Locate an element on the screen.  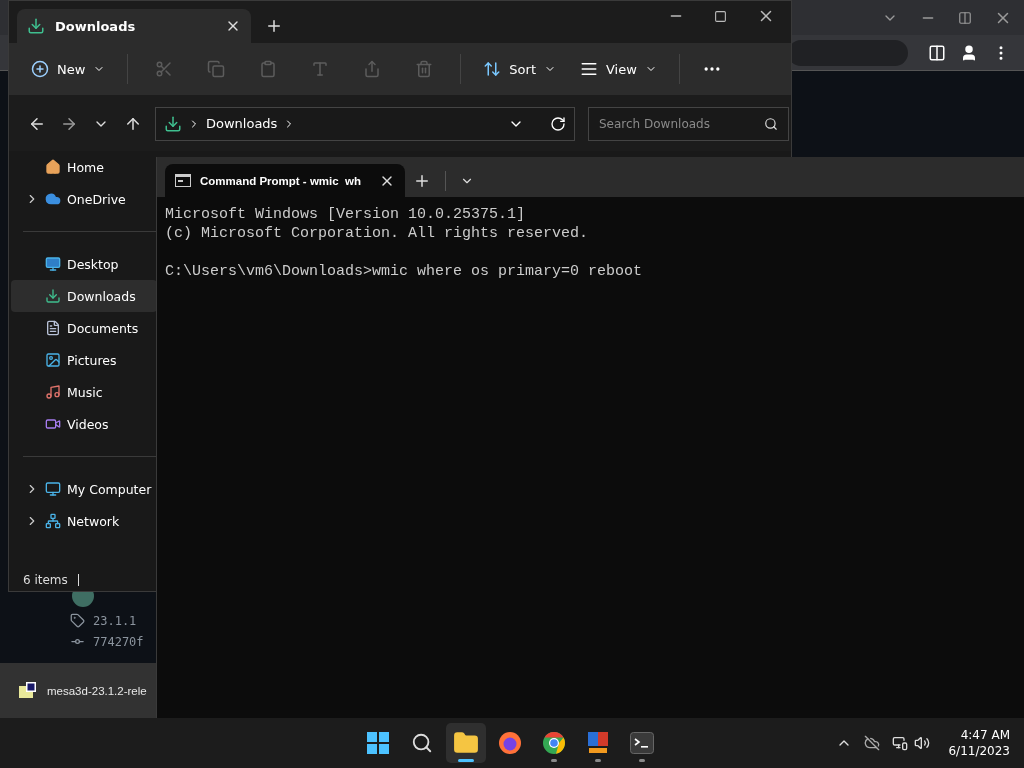
sort-icon is located at coordinates (492, 69).